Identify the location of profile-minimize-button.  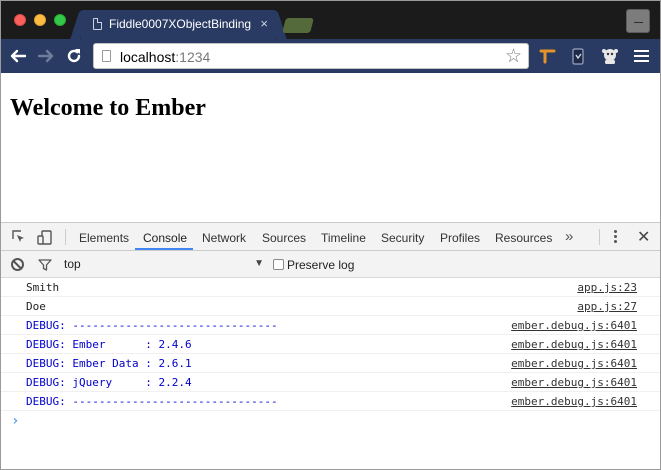
(638, 21).